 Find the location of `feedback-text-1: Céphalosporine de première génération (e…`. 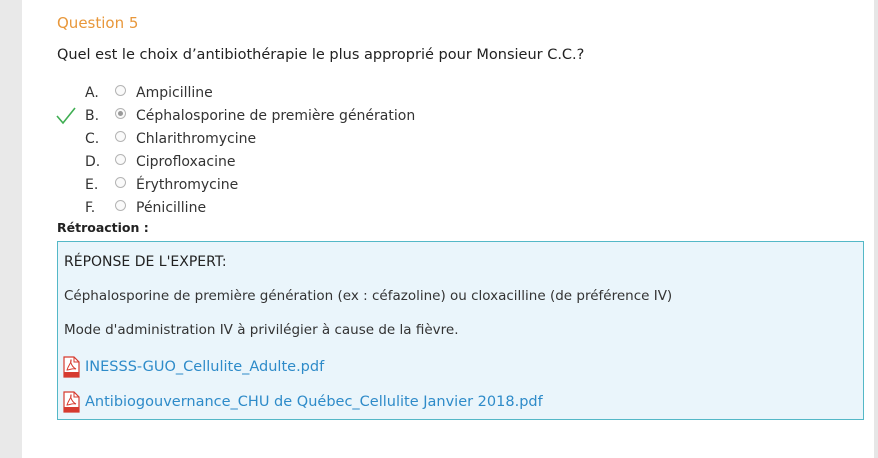

feedback-text-1: Céphalosporine de première génération (e… is located at coordinates (368, 296).